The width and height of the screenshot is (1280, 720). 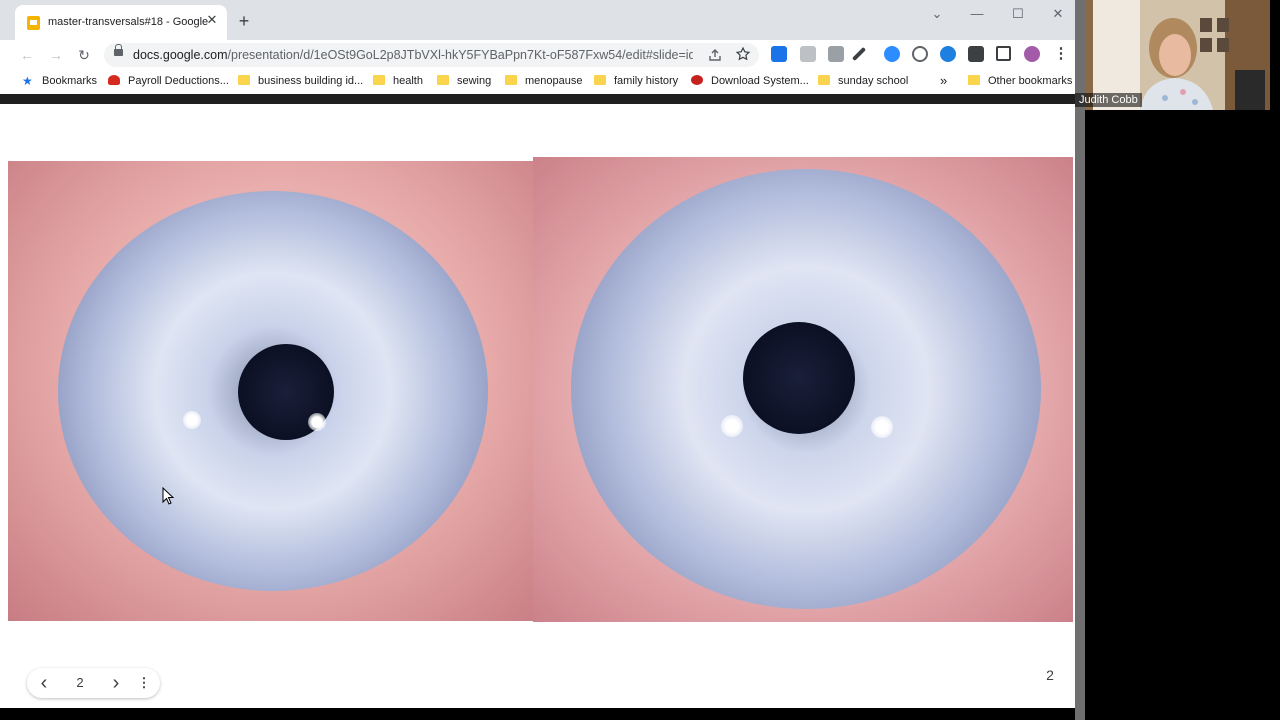 I want to click on slide-navigation: ‹ 2 › ⋮, so click(x=93, y=683).